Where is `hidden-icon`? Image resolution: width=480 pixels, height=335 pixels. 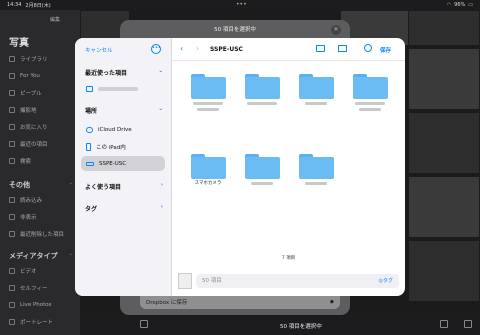 hidden-icon is located at coordinates (12, 217).